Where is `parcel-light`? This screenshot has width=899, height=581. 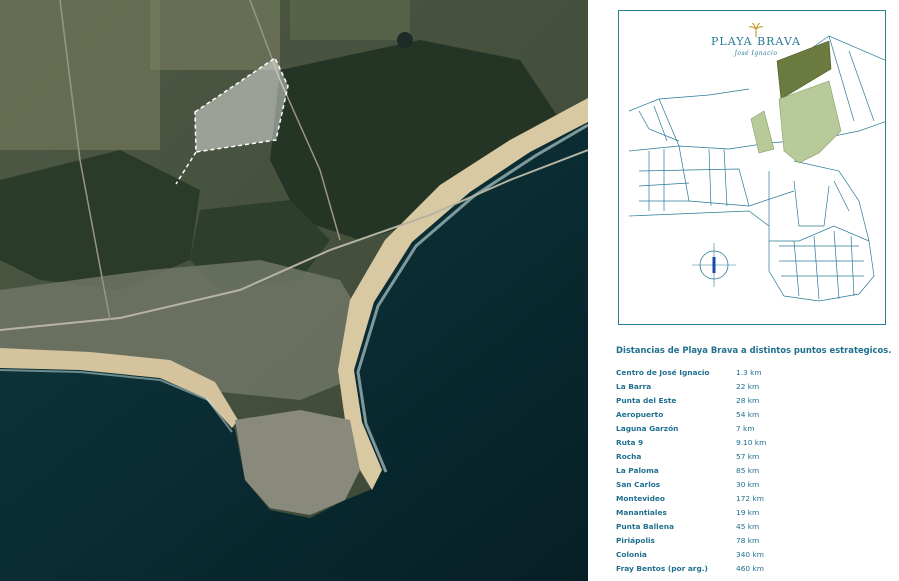 parcel-light is located at coordinates (762, 132).